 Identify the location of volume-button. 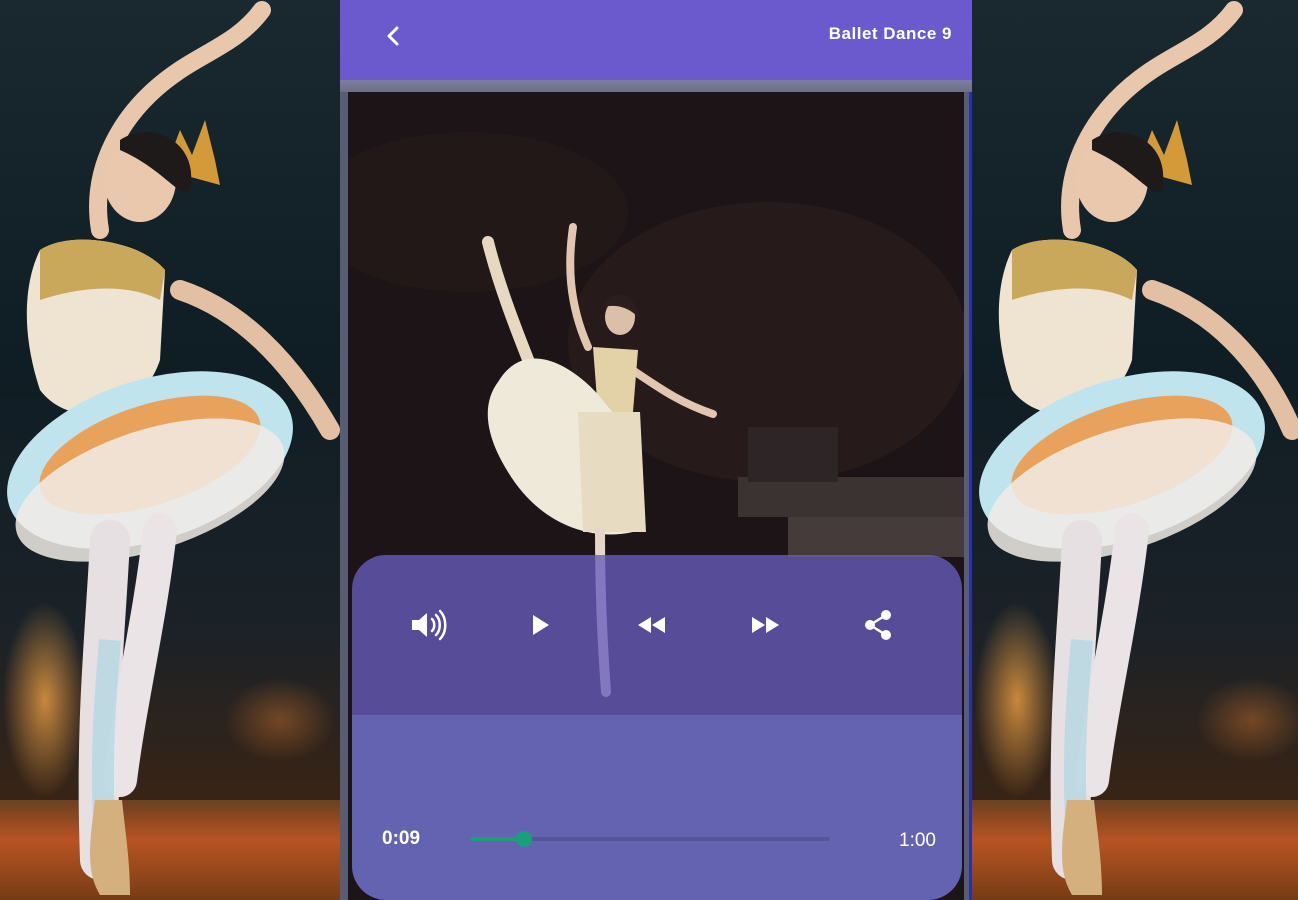
(428, 625).